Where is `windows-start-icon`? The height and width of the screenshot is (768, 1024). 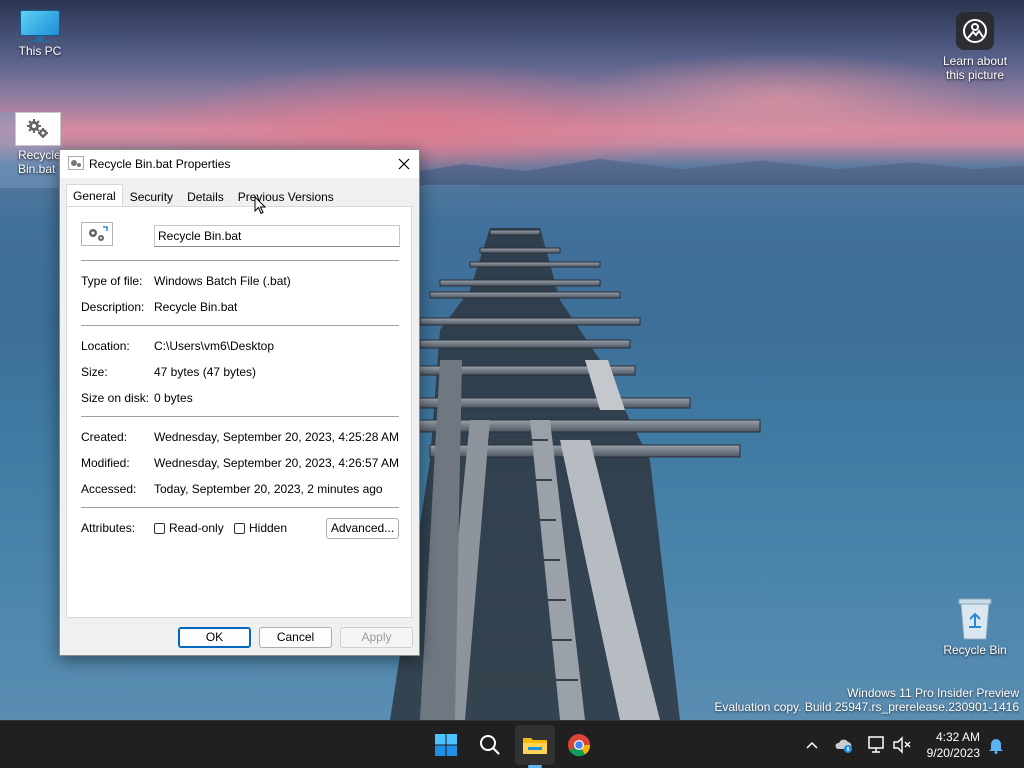
windows-start-icon is located at coordinates (446, 745).